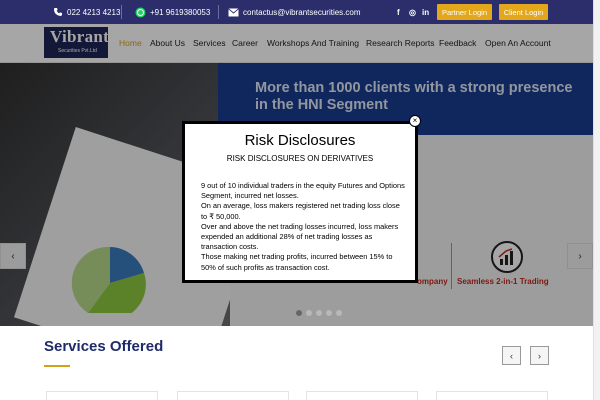 The height and width of the screenshot is (400, 600). I want to click on services-title: Services Offered, so click(104, 346).